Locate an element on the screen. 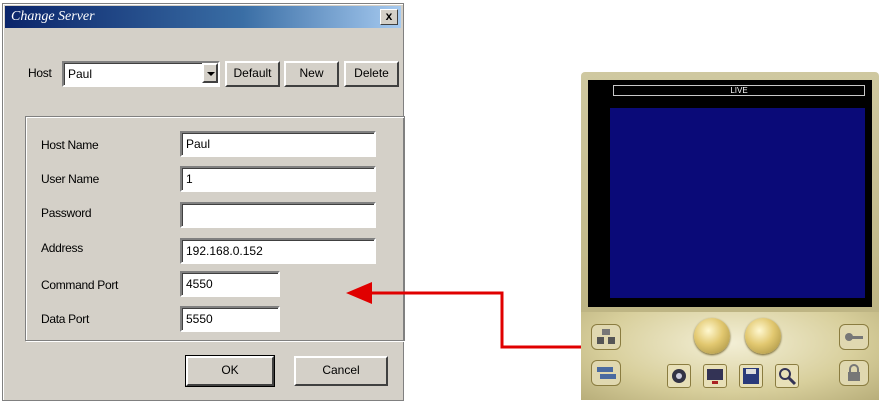  transfer-button is located at coordinates (606, 373).